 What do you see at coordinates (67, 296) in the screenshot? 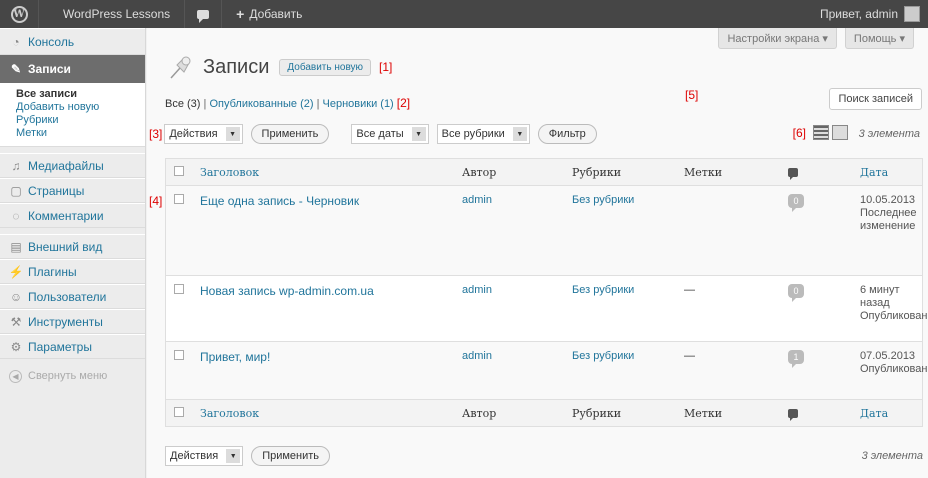
I see `menu-label: Пользователи` at bounding box center [67, 296].